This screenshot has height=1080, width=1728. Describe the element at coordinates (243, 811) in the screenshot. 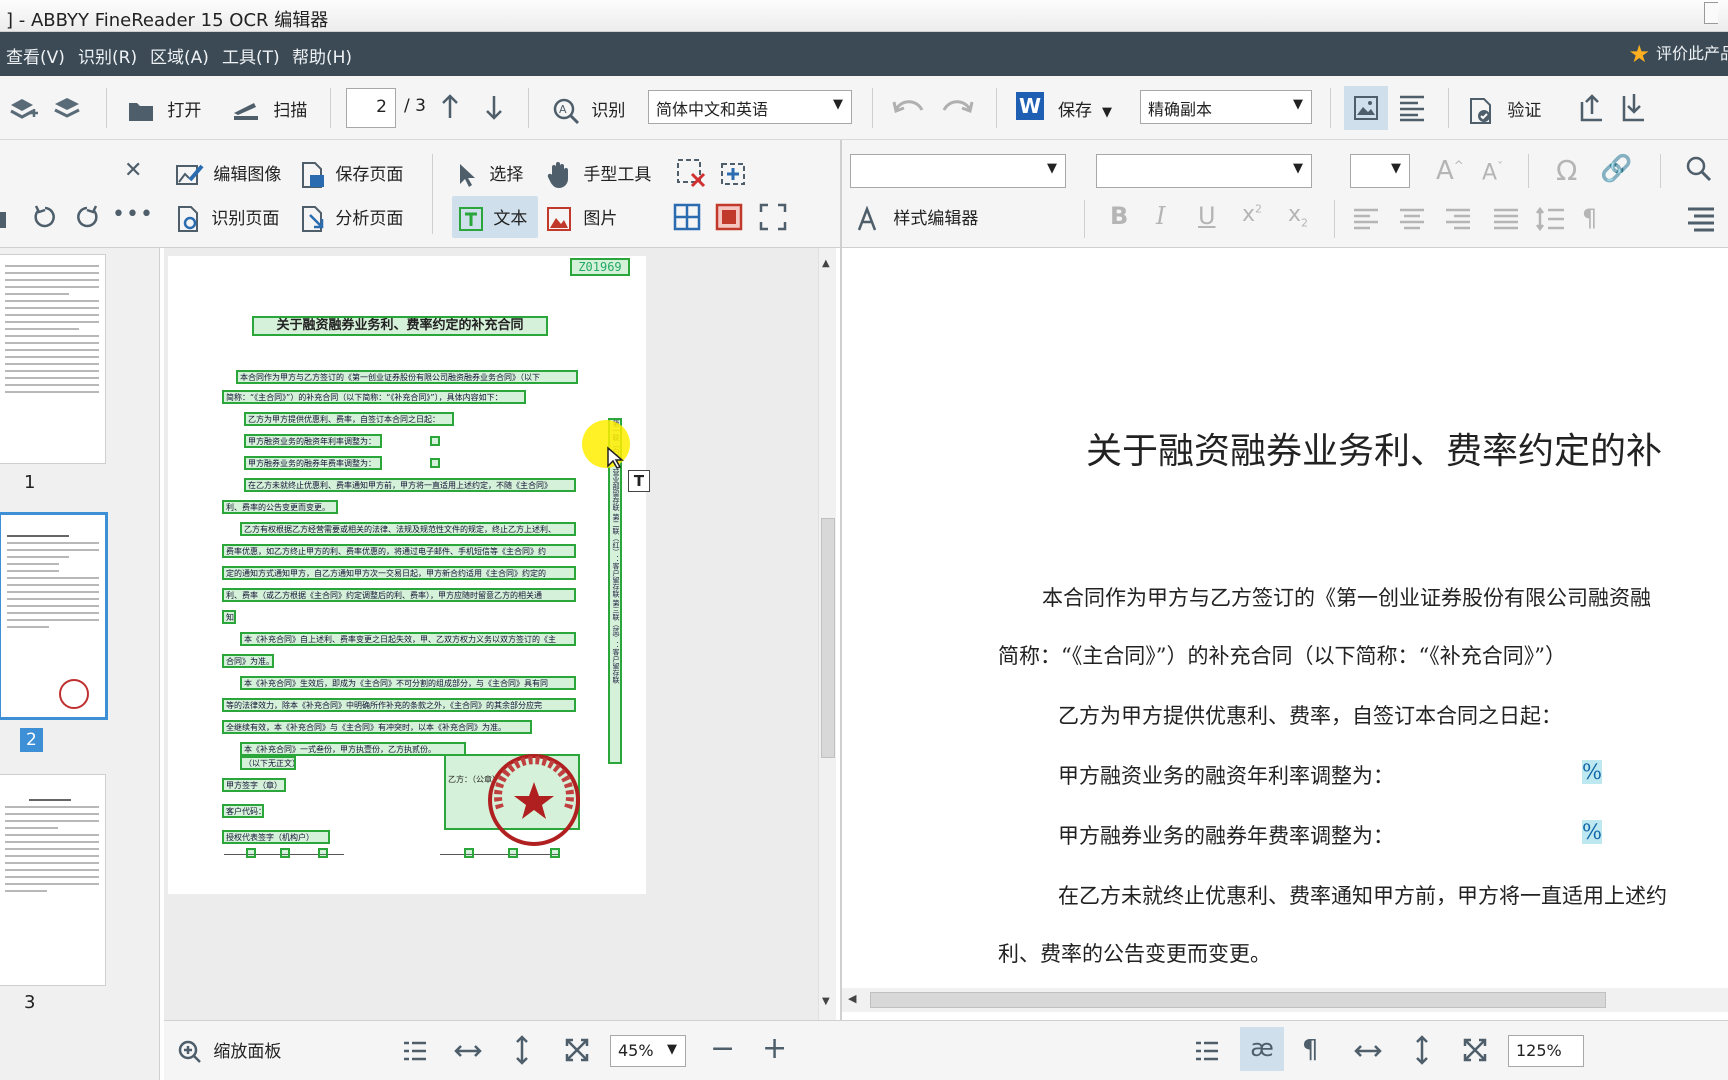

I see `text-region-line: 客户代码：` at that location.